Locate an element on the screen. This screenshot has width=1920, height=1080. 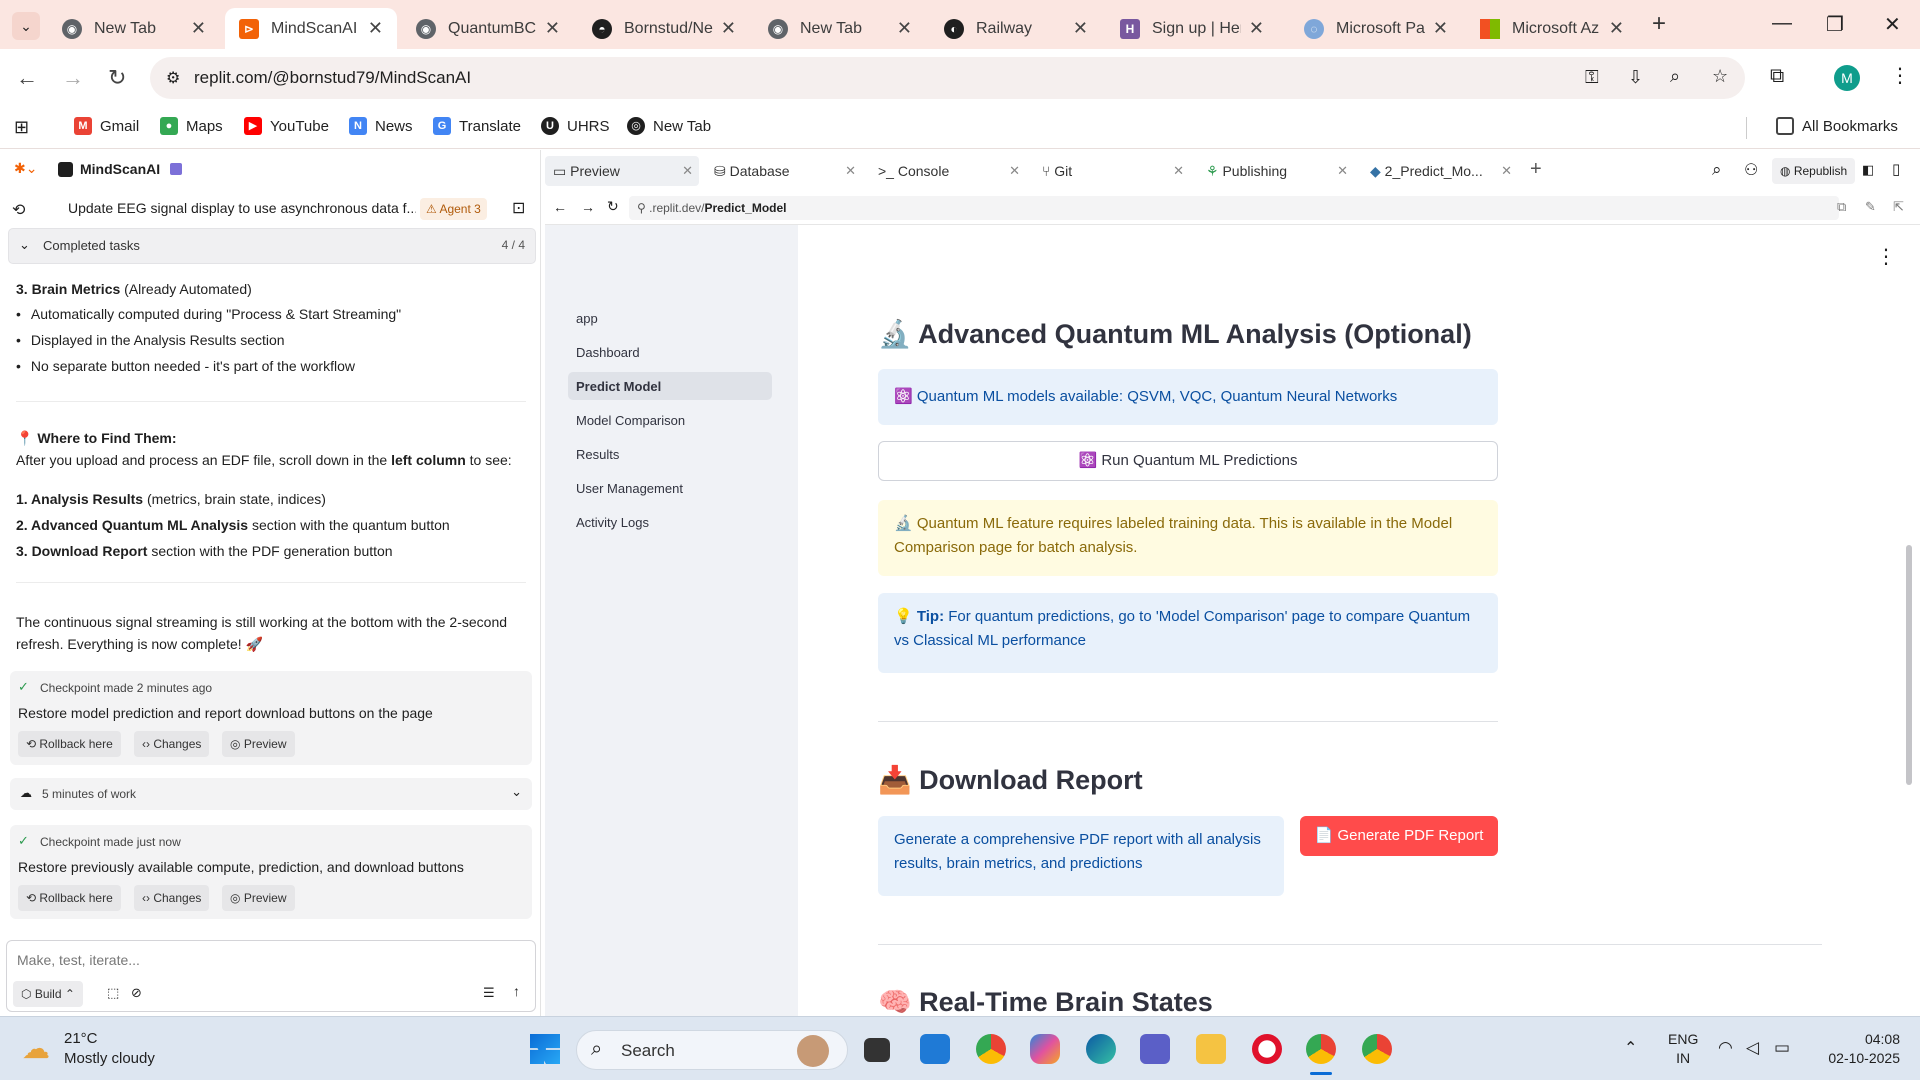
file-explorer-icon is located at coordinates (1211, 1049).